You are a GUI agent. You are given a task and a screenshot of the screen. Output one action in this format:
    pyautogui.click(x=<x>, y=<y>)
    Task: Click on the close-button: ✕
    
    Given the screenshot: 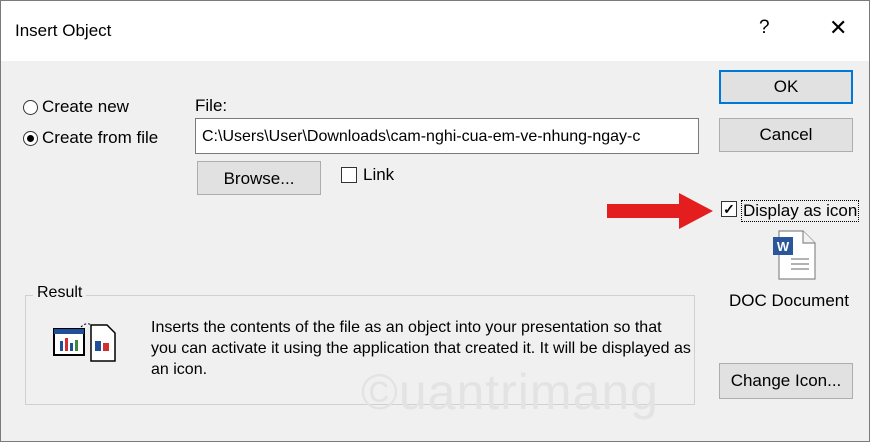 What is the action you would take?
    pyautogui.click(x=838, y=28)
    